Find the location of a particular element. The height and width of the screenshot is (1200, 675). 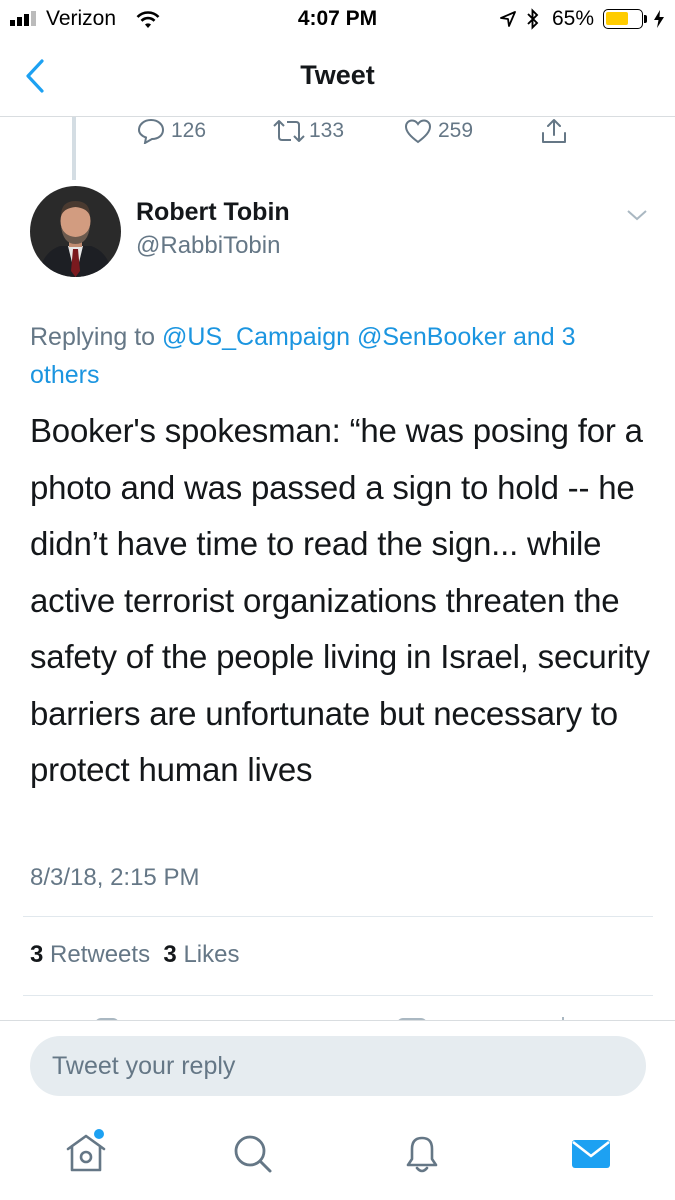

thread-connector-line is located at coordinates (74, 148).